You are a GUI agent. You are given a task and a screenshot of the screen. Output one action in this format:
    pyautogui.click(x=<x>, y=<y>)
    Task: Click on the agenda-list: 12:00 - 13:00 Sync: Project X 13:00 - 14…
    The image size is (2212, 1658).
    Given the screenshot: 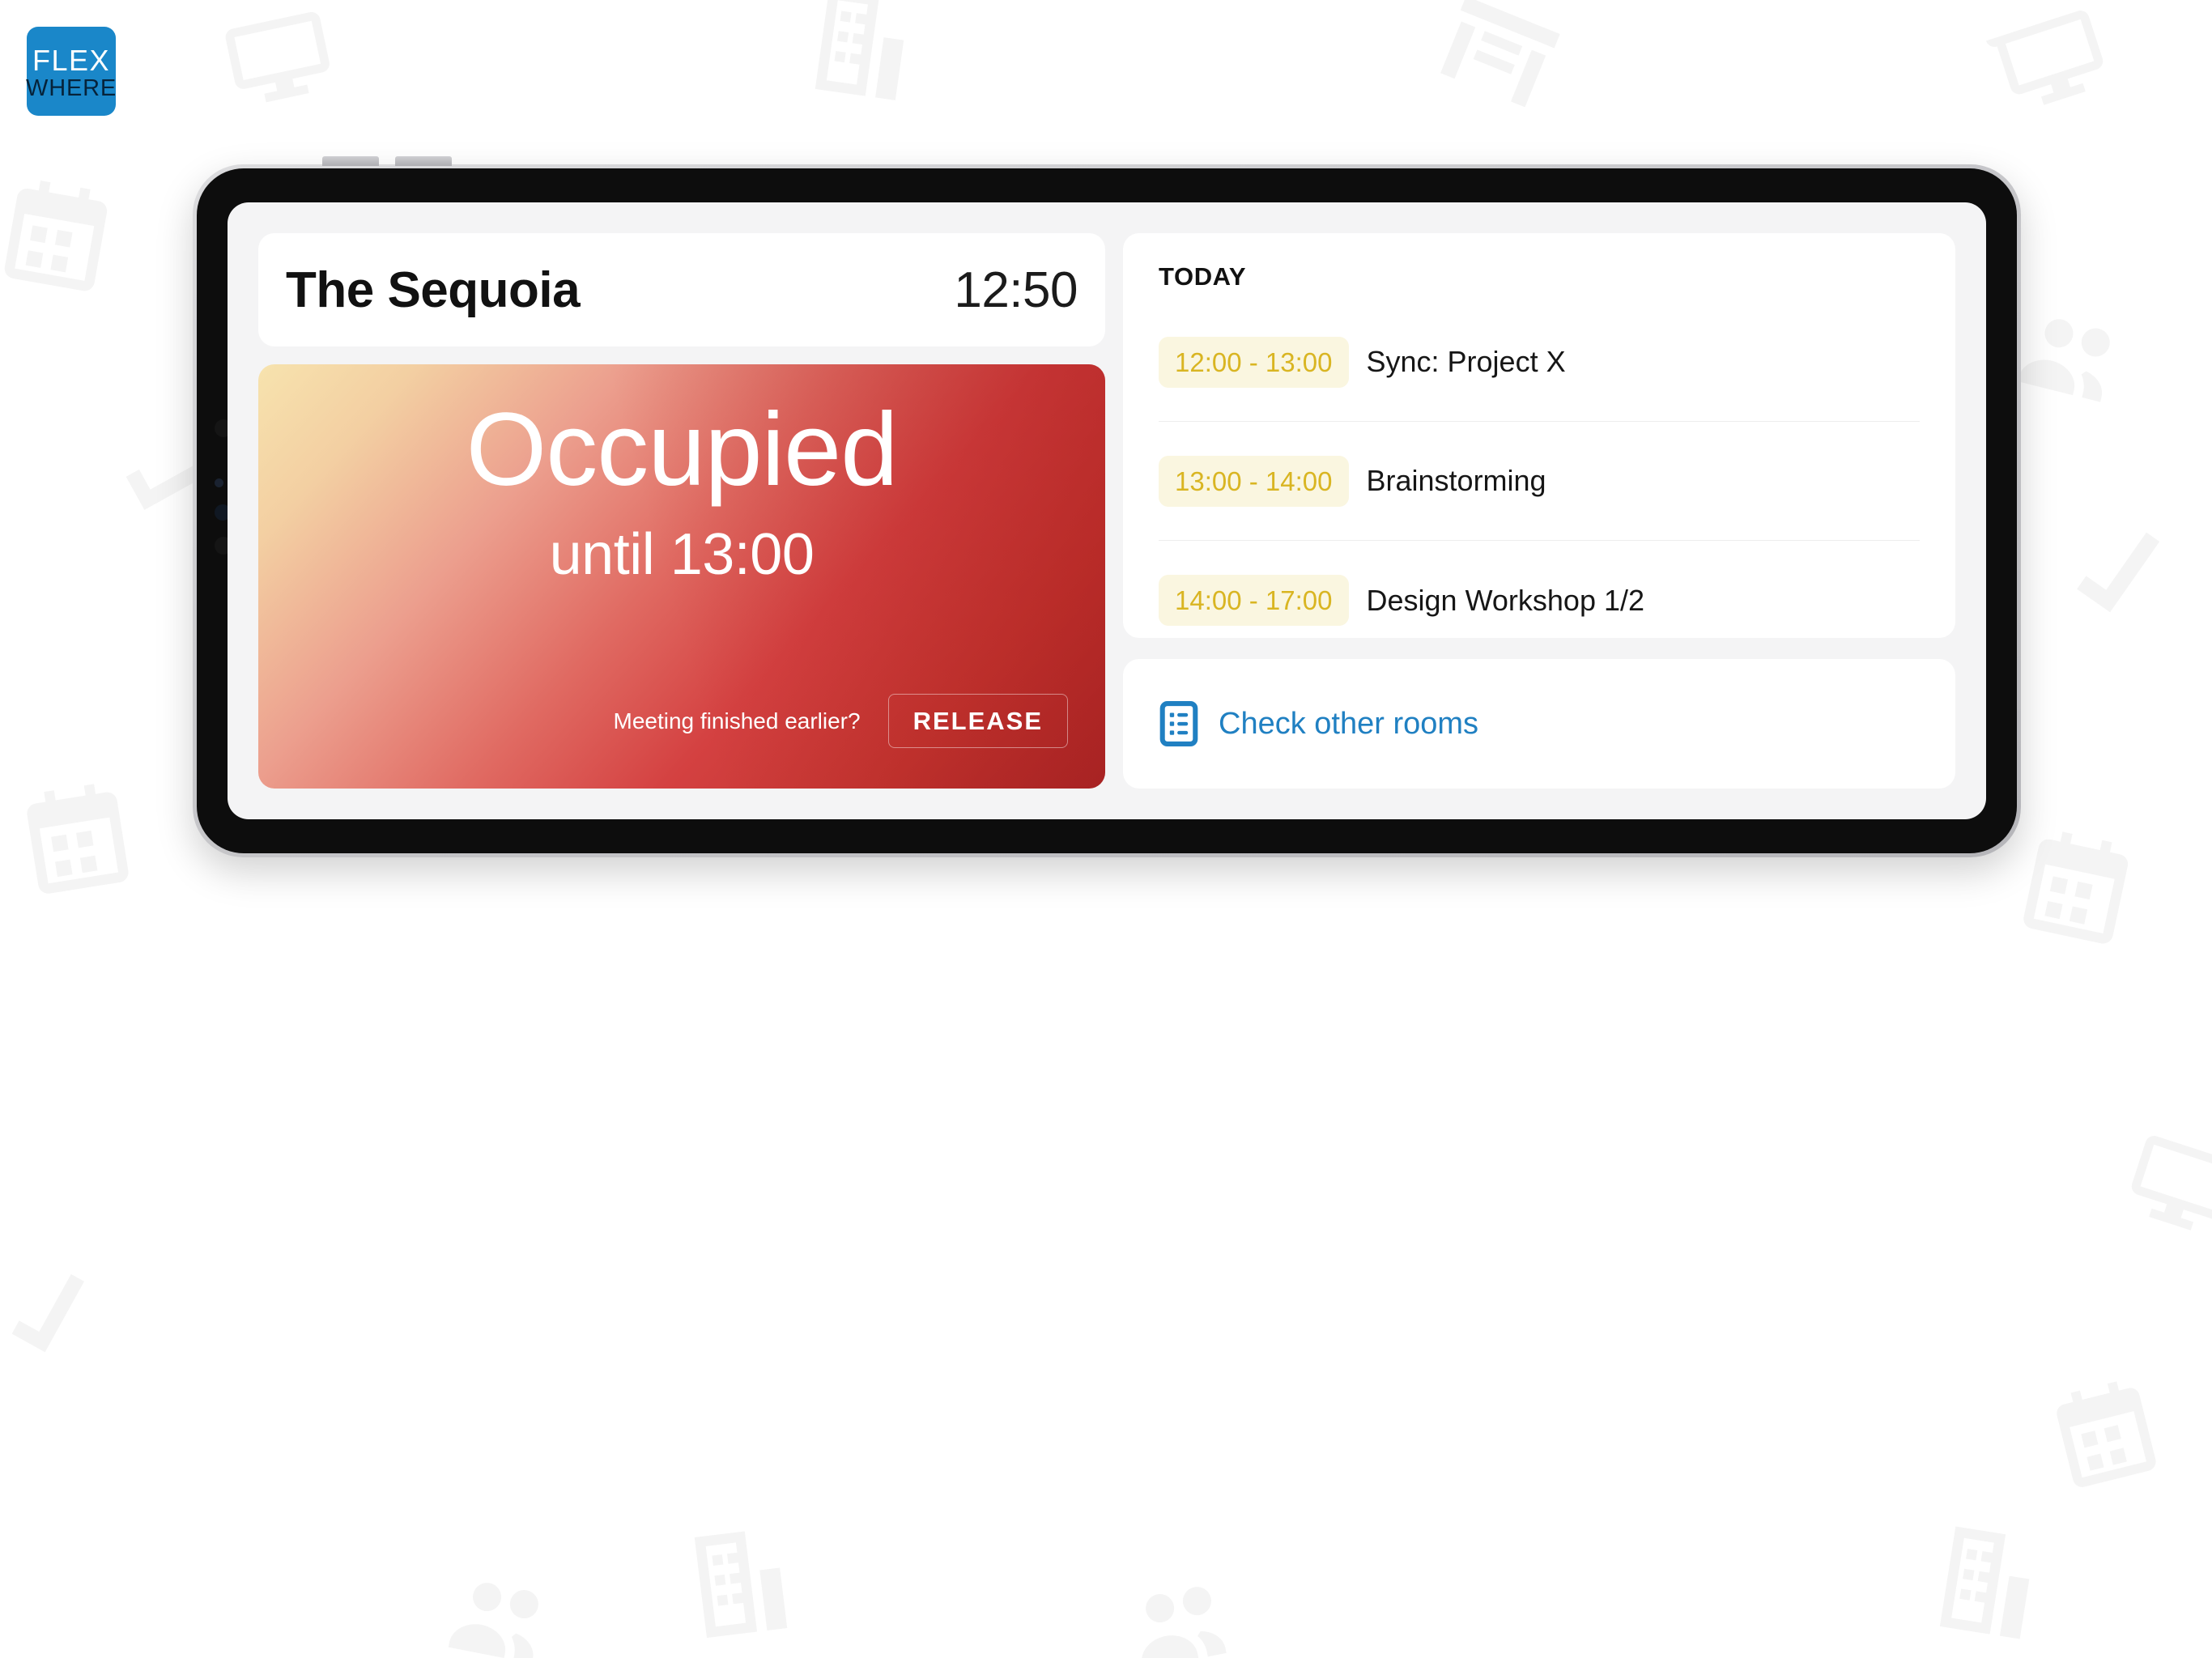 What is the action you would take?
    pyautogui.click(x=1540, y=470)
    